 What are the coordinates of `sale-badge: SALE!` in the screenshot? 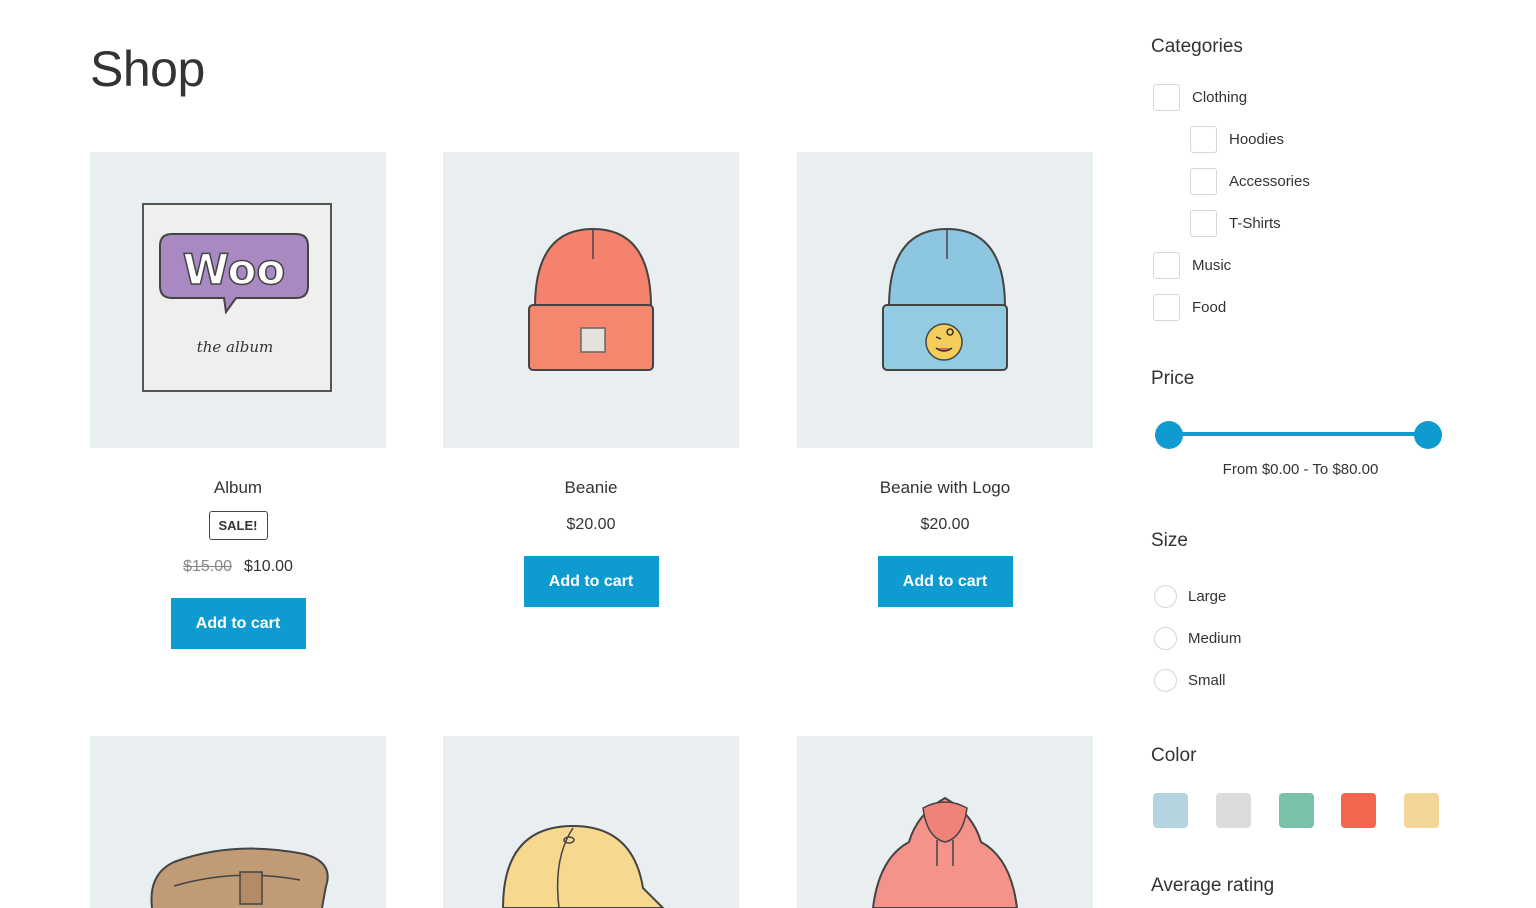 It's located at (238, 525).